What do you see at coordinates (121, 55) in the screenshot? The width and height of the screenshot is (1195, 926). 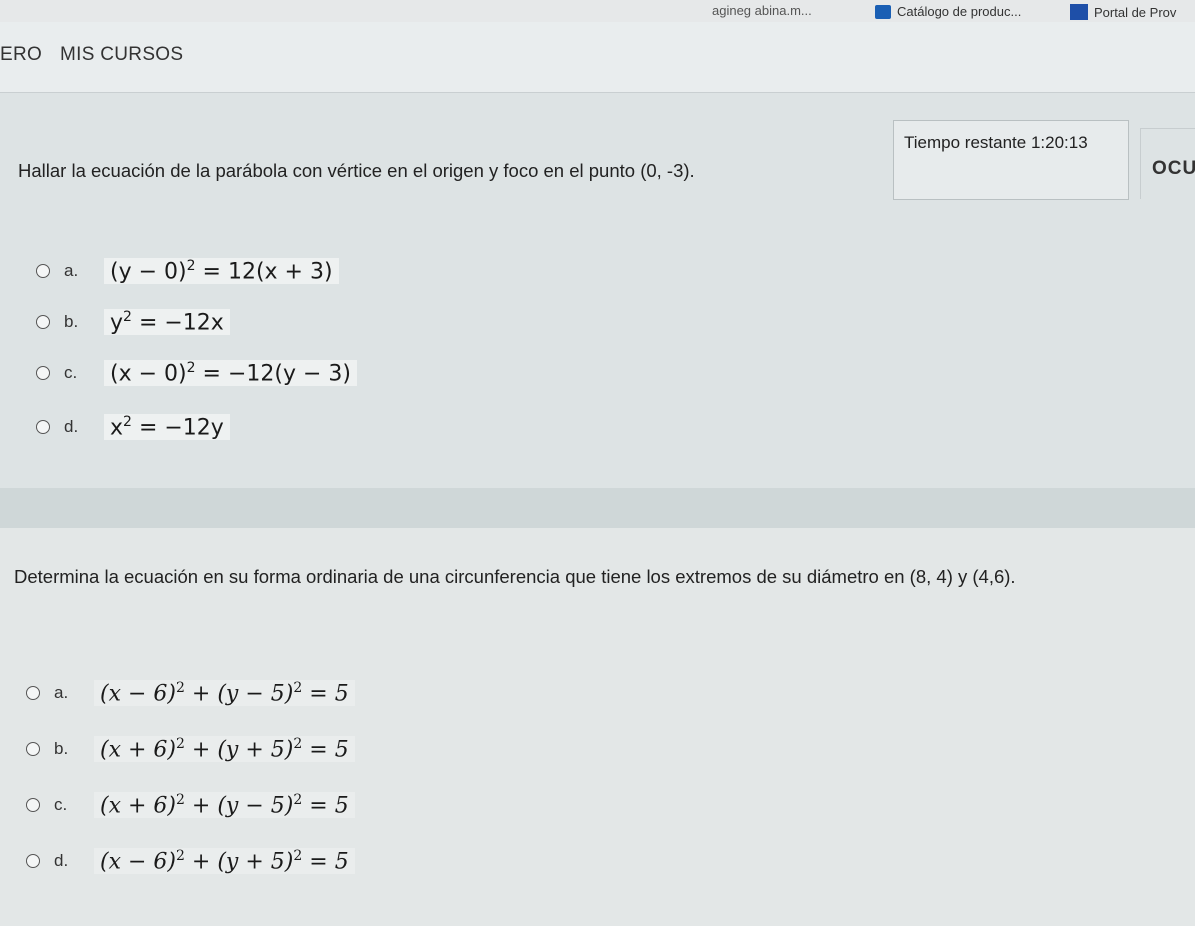 I see `nav-item-mis-cursos: MIS CURSOS` at bounding box center [121, 55].